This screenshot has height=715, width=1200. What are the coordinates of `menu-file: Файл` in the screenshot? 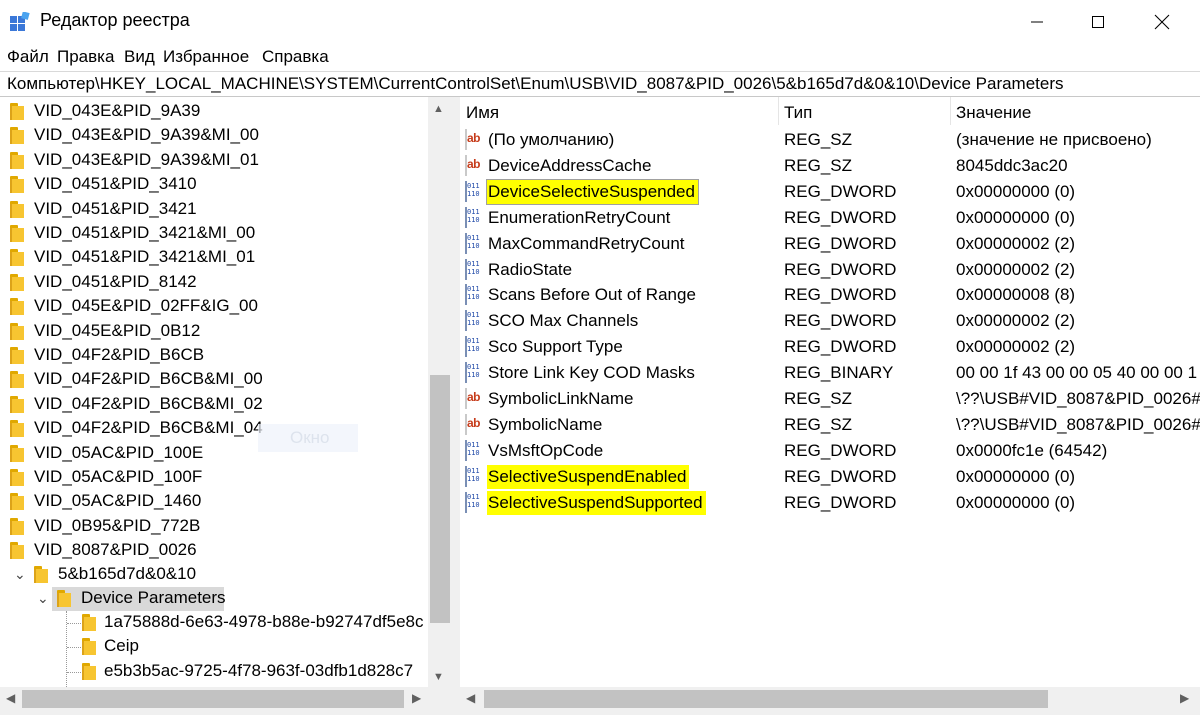 It's located at (28, 57).